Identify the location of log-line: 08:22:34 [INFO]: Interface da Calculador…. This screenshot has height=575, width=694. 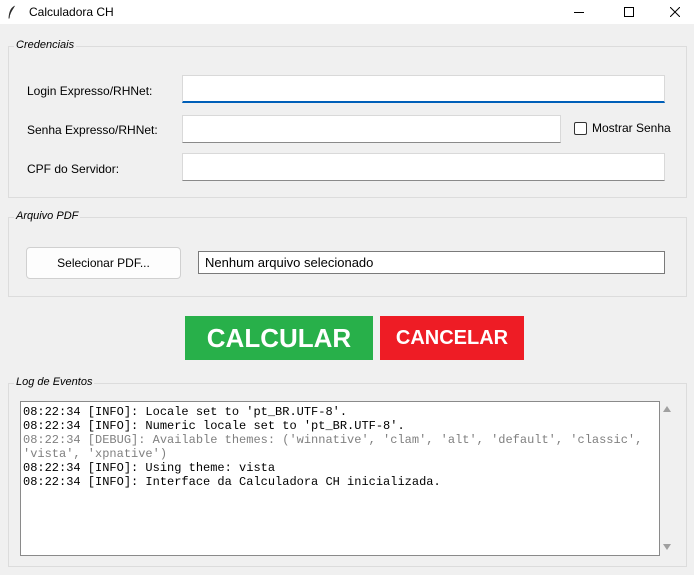
(232, 482).